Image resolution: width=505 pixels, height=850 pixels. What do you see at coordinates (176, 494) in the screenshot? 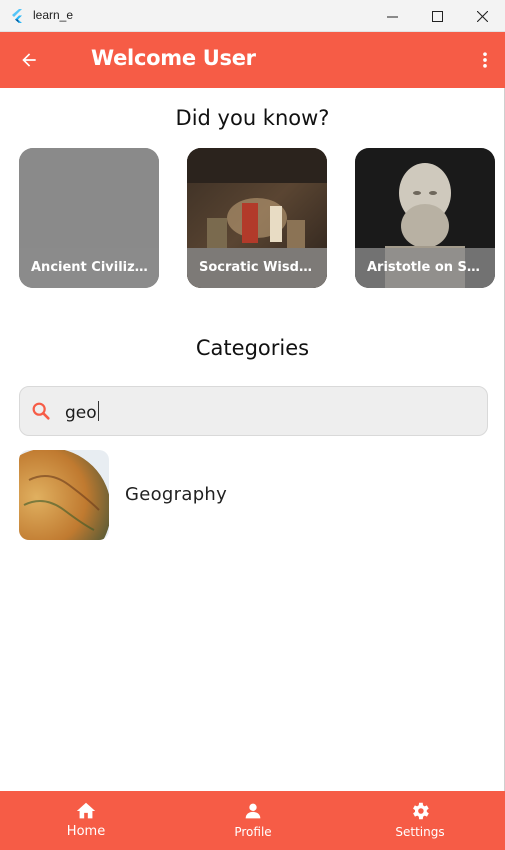
I see `category-label: Geography` at bounding box center [176, 494].